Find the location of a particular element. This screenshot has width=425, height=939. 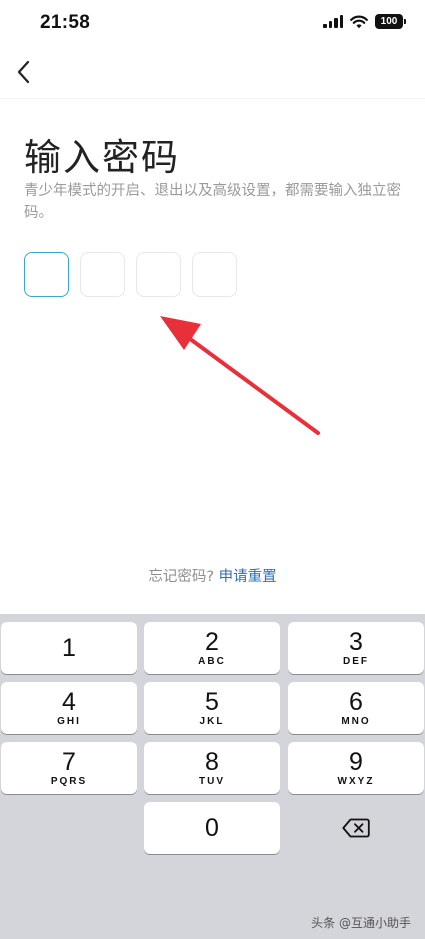

key-digit: 2 is located at coordinates (212, 641).